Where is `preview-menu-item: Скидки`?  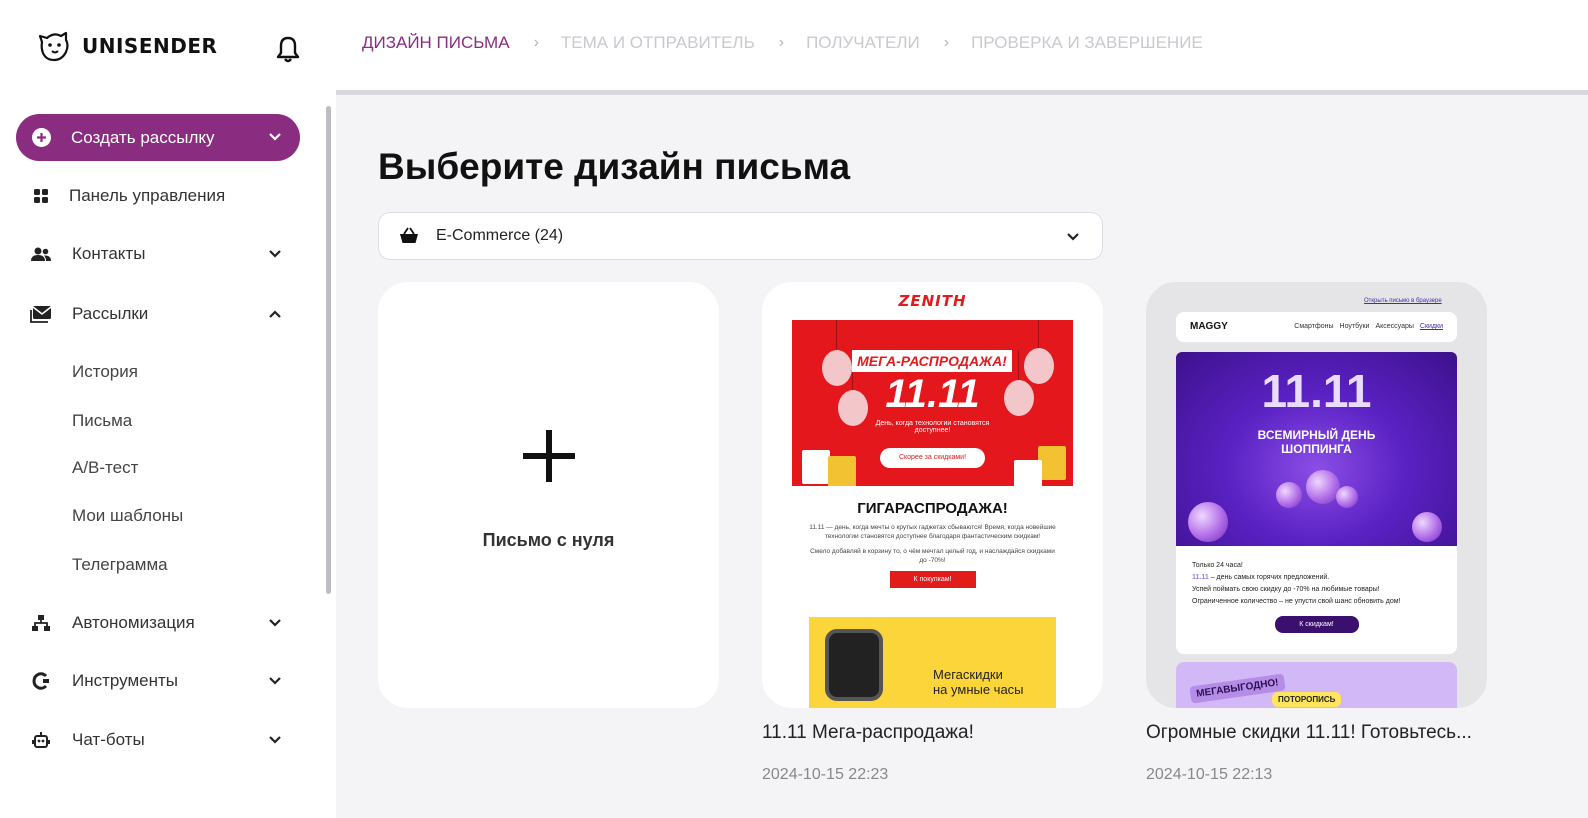
preview-menu-item: Скидки is located at coordinates (1431, 326).